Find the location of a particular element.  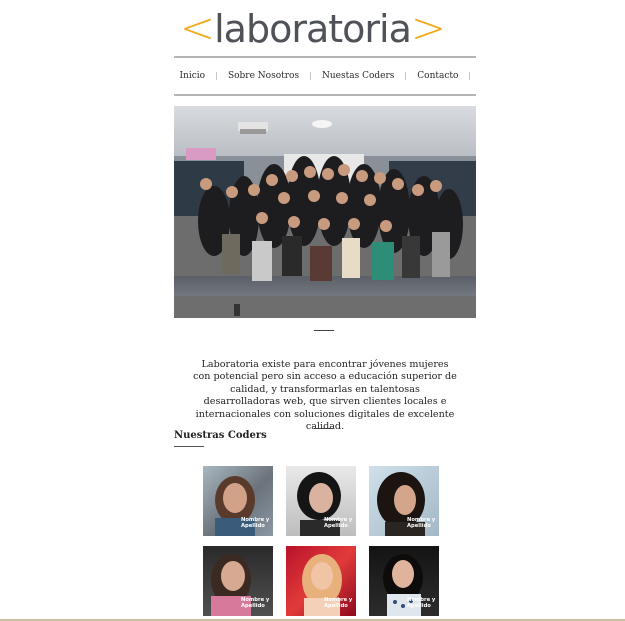

section-title-coders: Nuestras Coders is located at coordinates (220, 435).